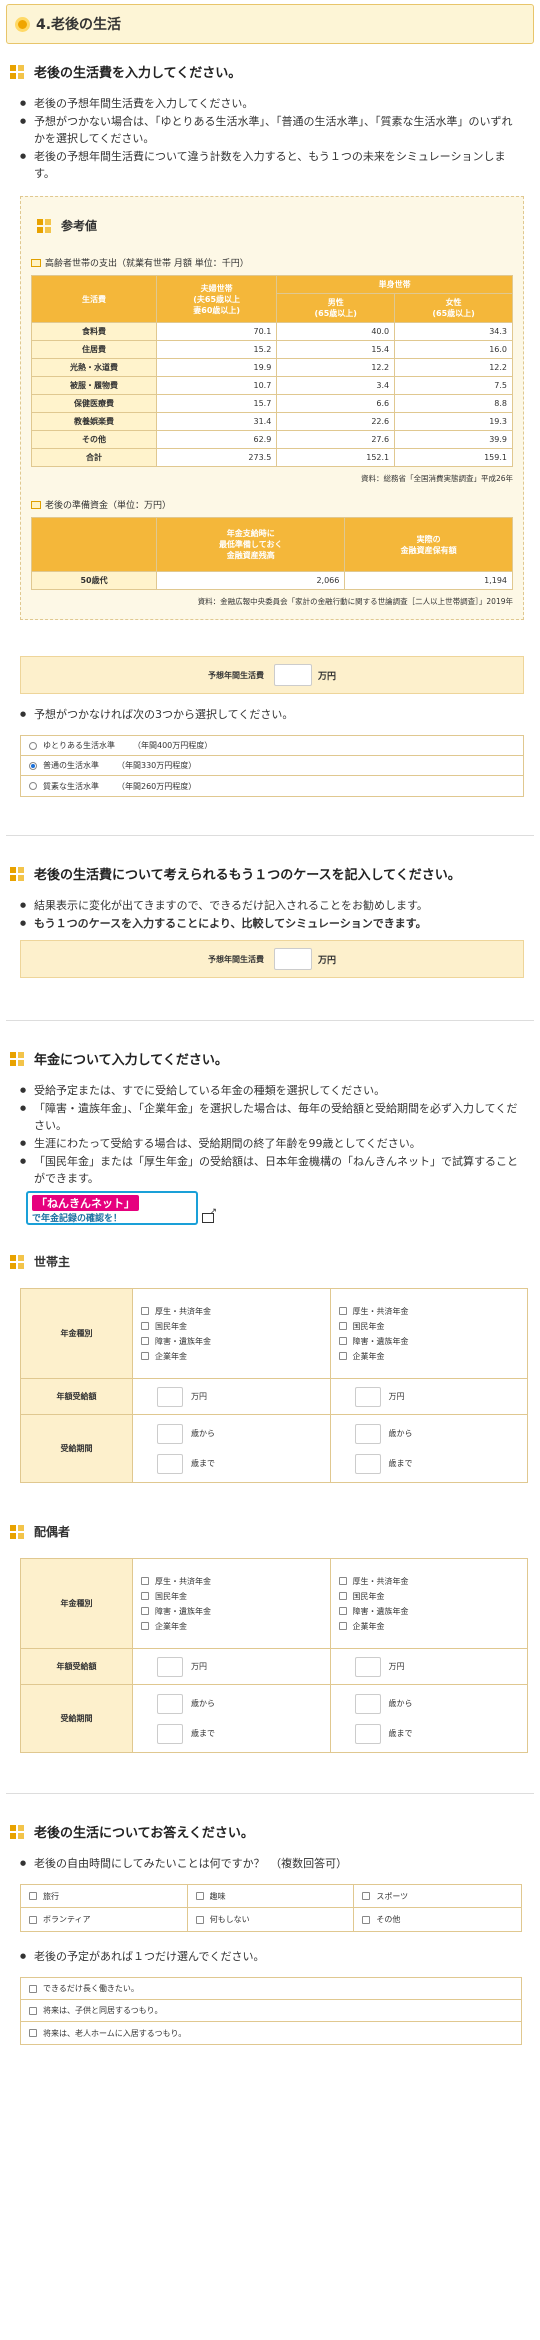 This screenshot has width=540, height=2340. What do you see at coordinates (437, 1919) in the screenshot?
I see `option-other: その他` at bounding box center [437, 1919].